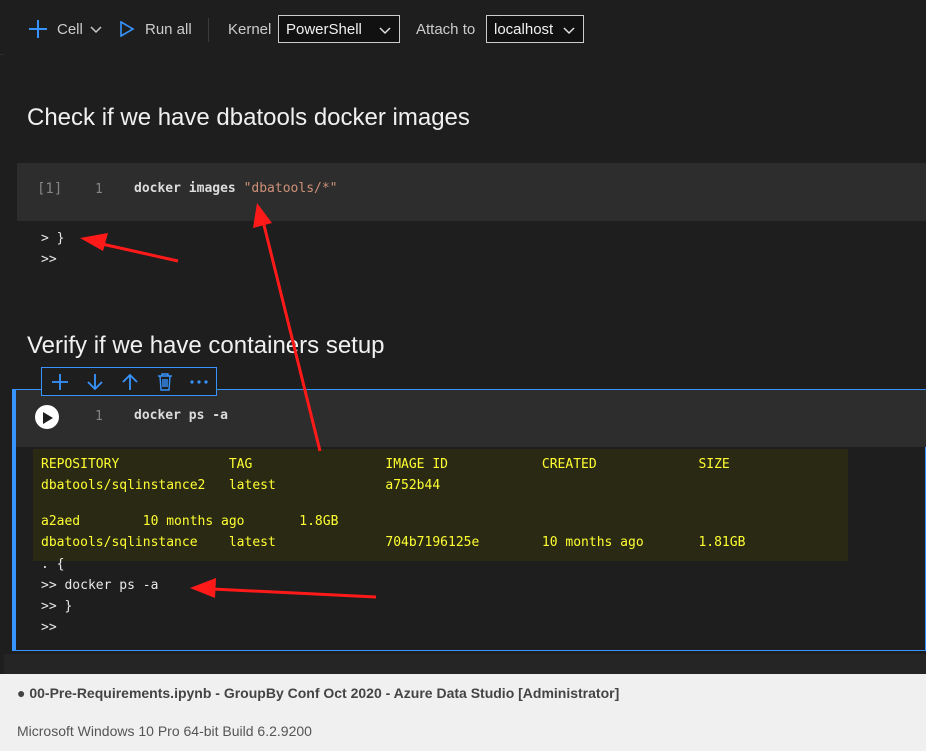 This screenshot has width=926, height=751. Describe the element at coordinates (208, 30) in the screenshot. I see `toolbar-divider` at that location.